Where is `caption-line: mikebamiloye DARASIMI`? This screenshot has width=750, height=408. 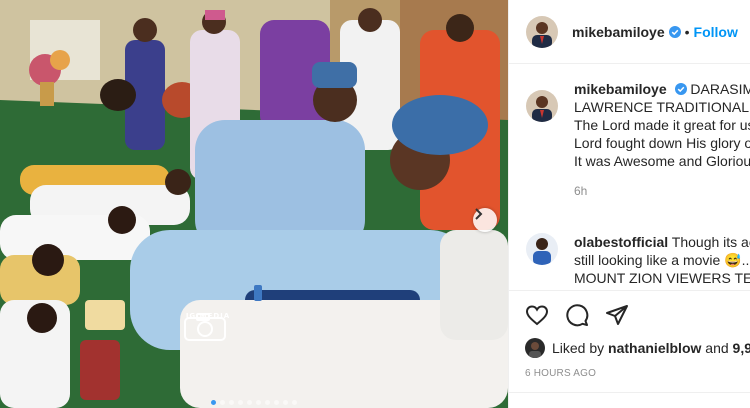
caption-line: mikebamiloye DARASIMI is located at coordinates (662, 89).